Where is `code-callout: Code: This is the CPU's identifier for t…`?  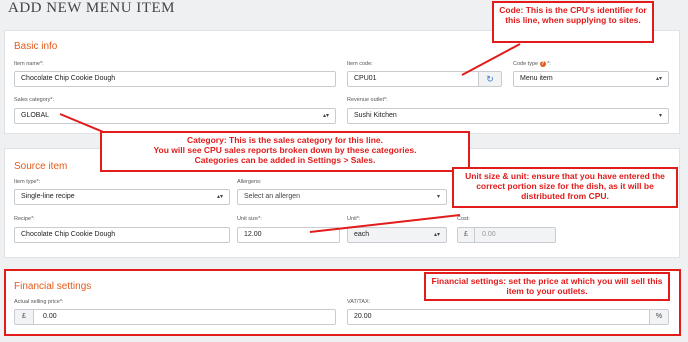 code-callout: Code: This is the CPU's identifier for t… is located at coordinates (573, 22).